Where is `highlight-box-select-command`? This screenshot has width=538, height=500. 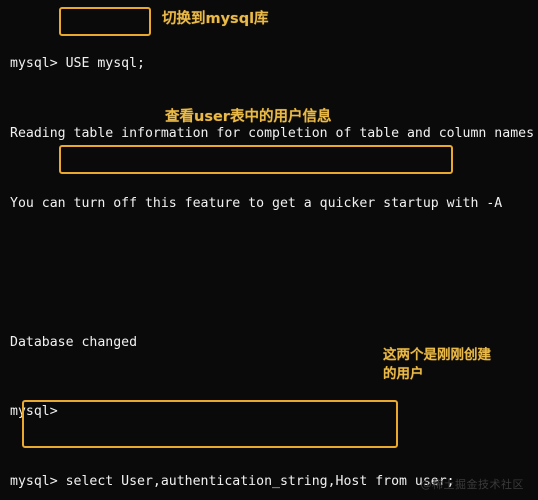
highlight-box-select-command is located at coordinates (256, 159).